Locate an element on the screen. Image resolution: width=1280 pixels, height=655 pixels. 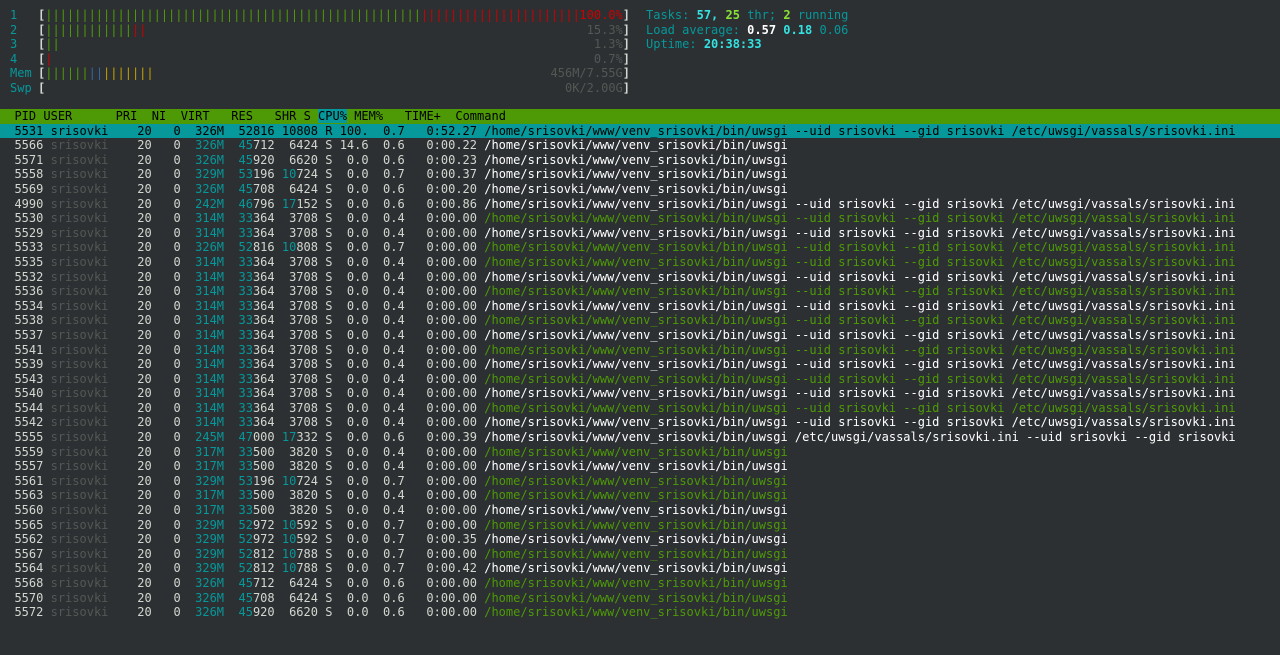
cpu-meter-value: 0.7% is located at coordinates (608, 58).